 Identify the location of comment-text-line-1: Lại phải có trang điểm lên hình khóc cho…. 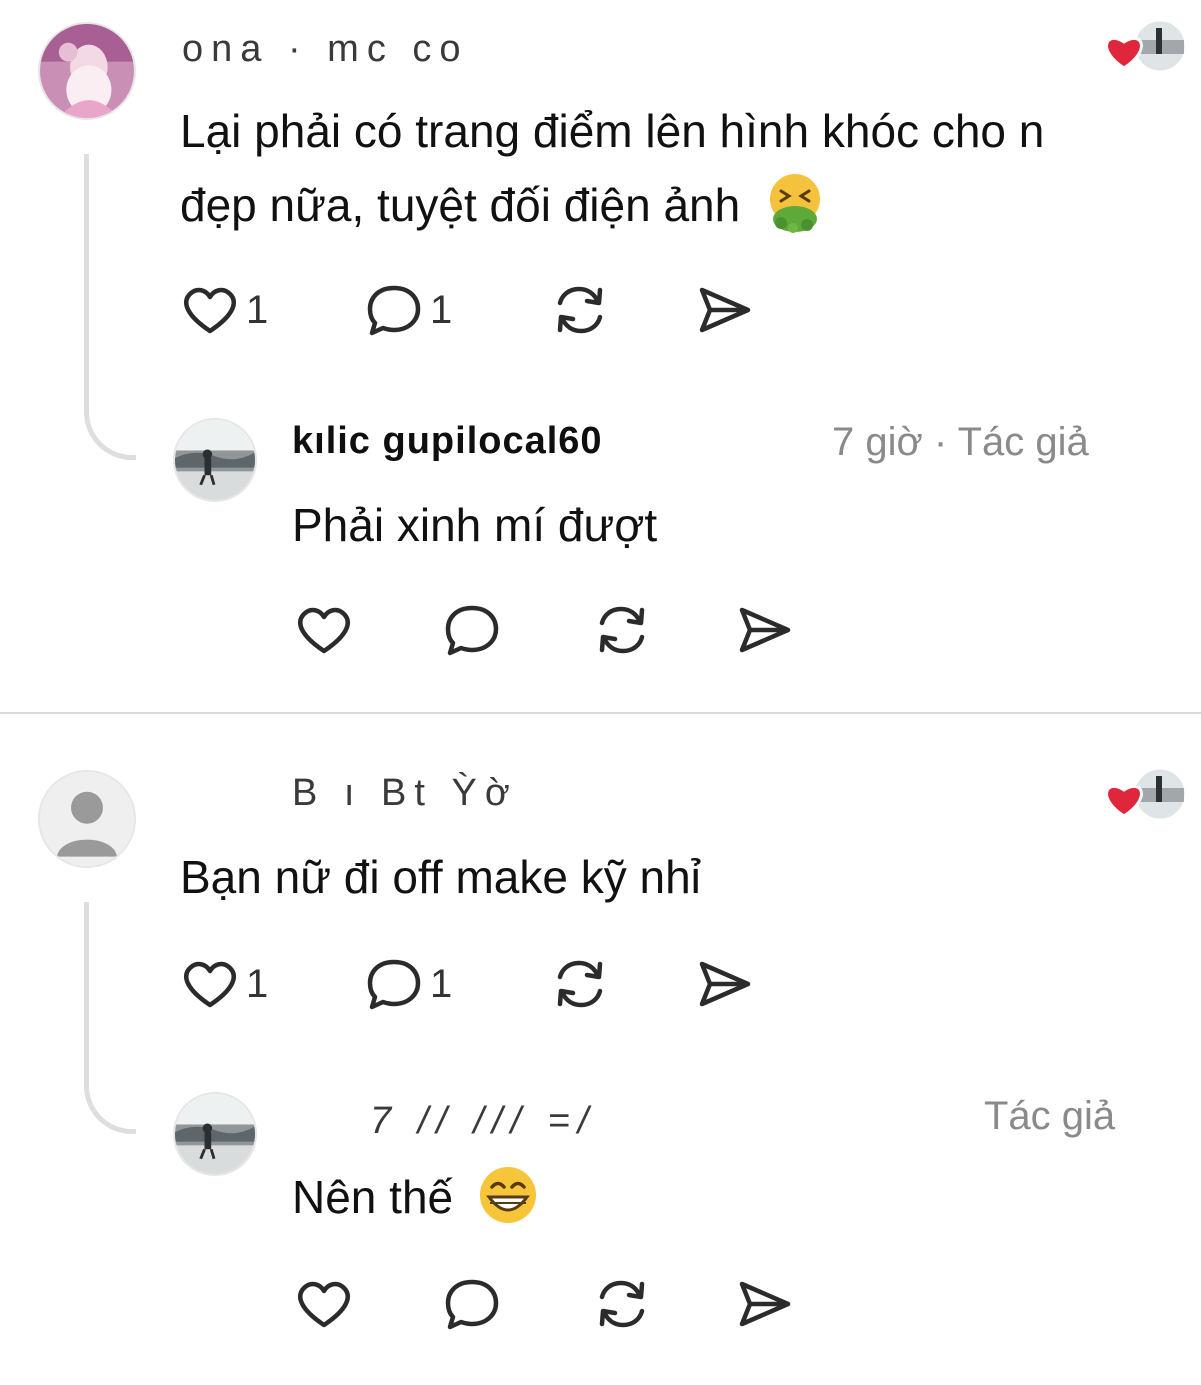
(612, 131).